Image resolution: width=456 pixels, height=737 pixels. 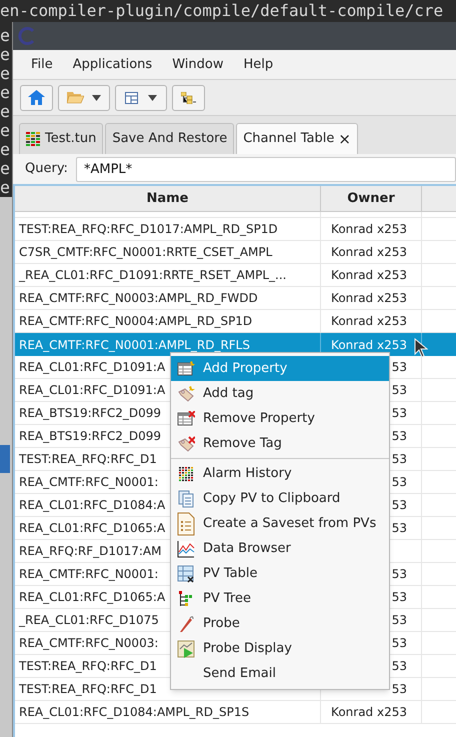 I want to click on table-row: C7SR_CMTF:RFC_N0001:RRTE_CSET_AMPL Konrad x253, so click(x=235, y=252).